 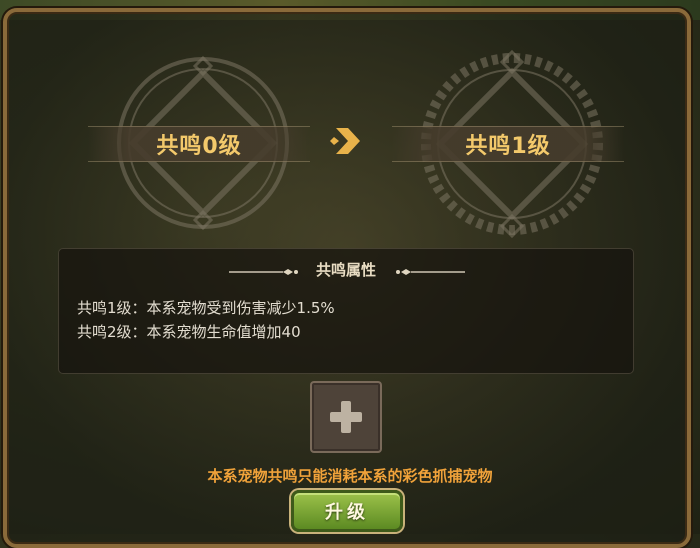 What do you see at coordinates (350, 476) in the screenshot?
I see `consume-hint: 本系宠物共鸣只能消耗本系的彩色抓捕宠物` at bounding box center [350, 476].